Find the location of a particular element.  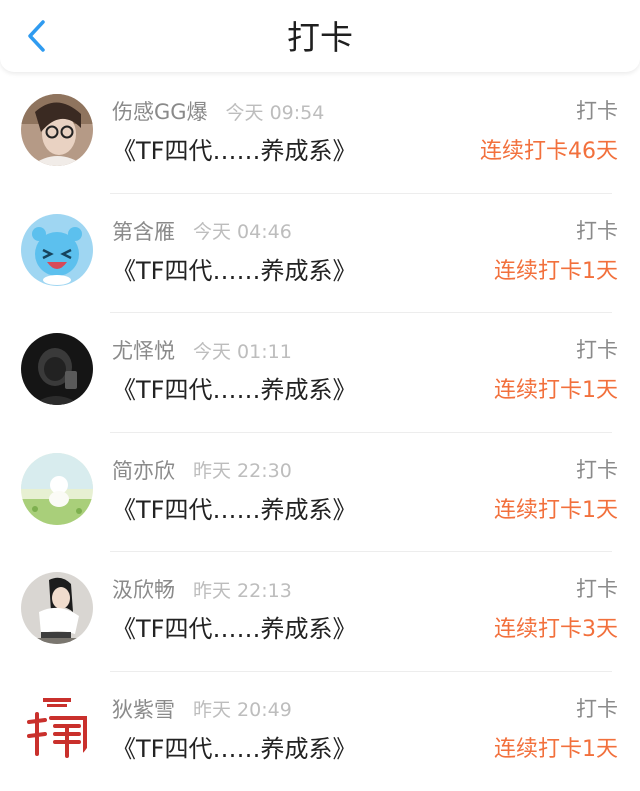

entry-meta: 狄紫雪 昨天 20:49 is located at coordinates (202, 709).